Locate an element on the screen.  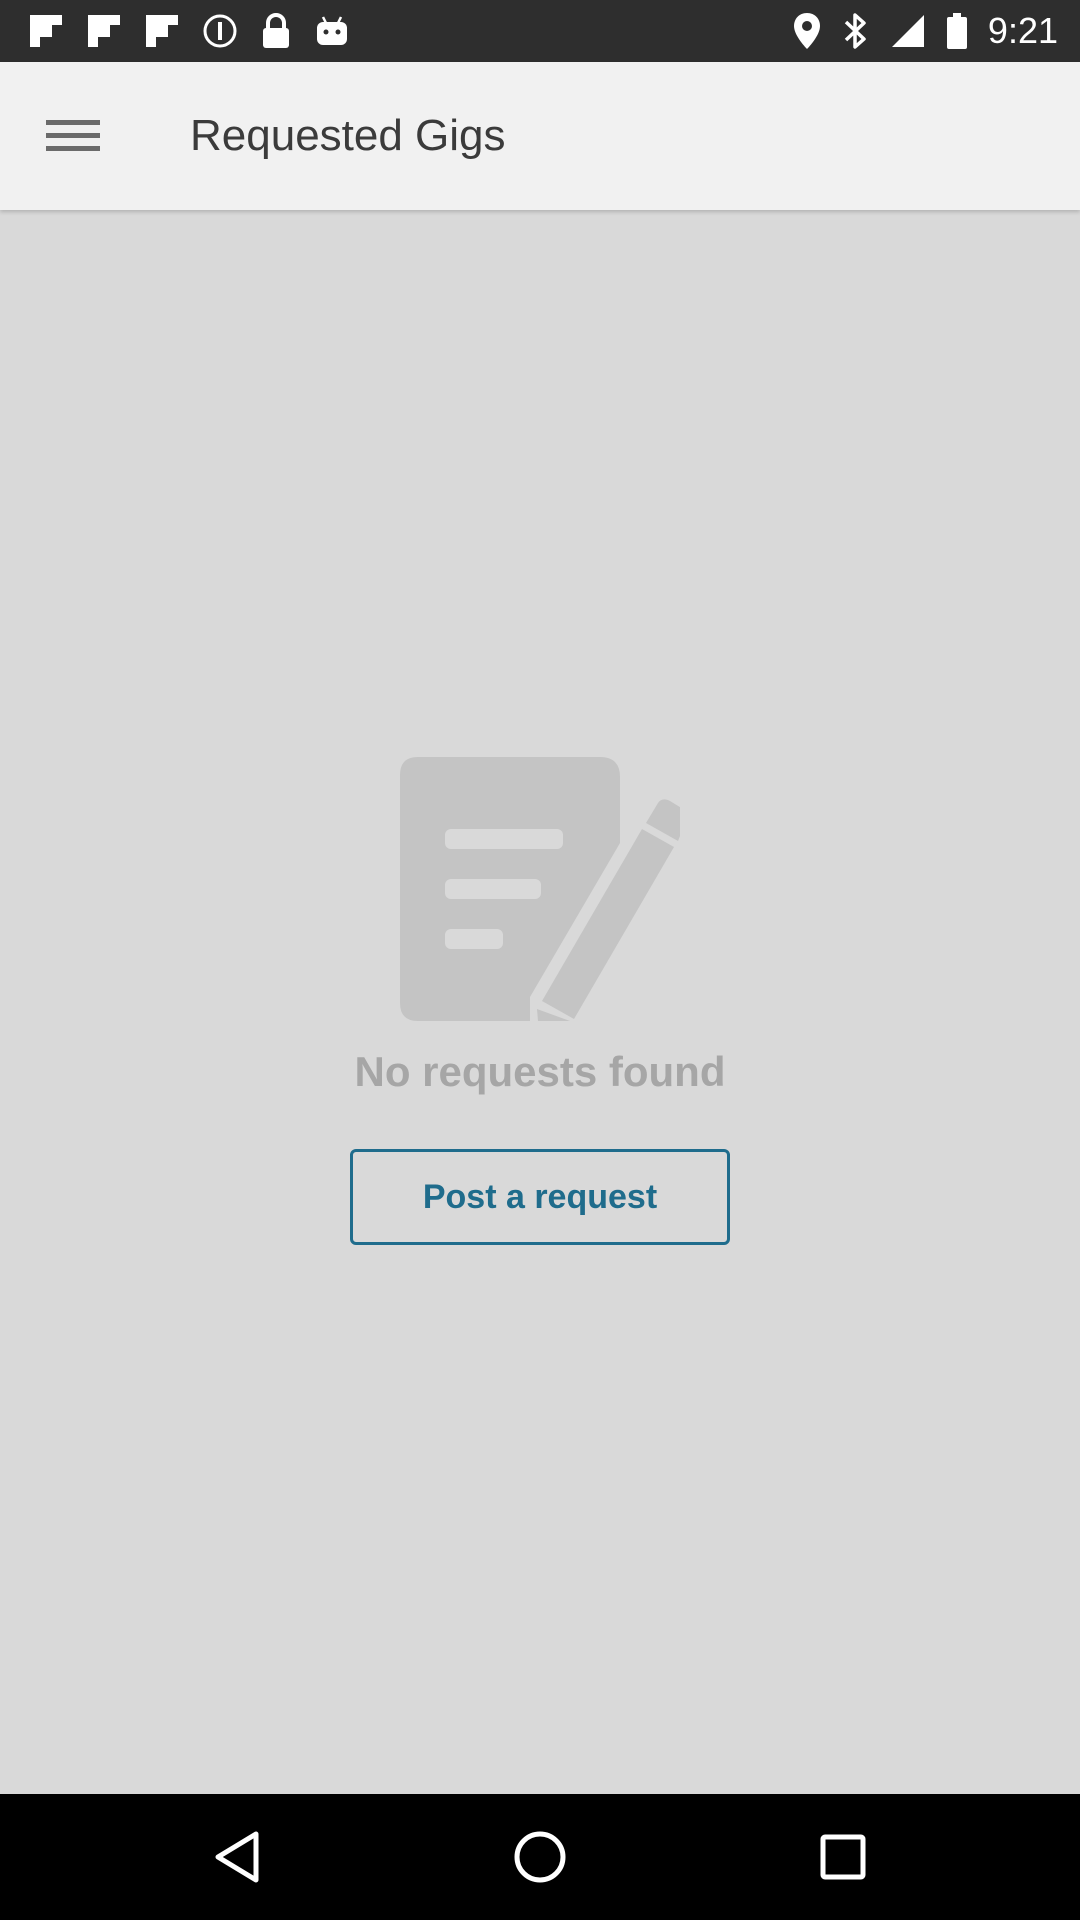
home-circle-icon is located at coordinates (540, 1857).